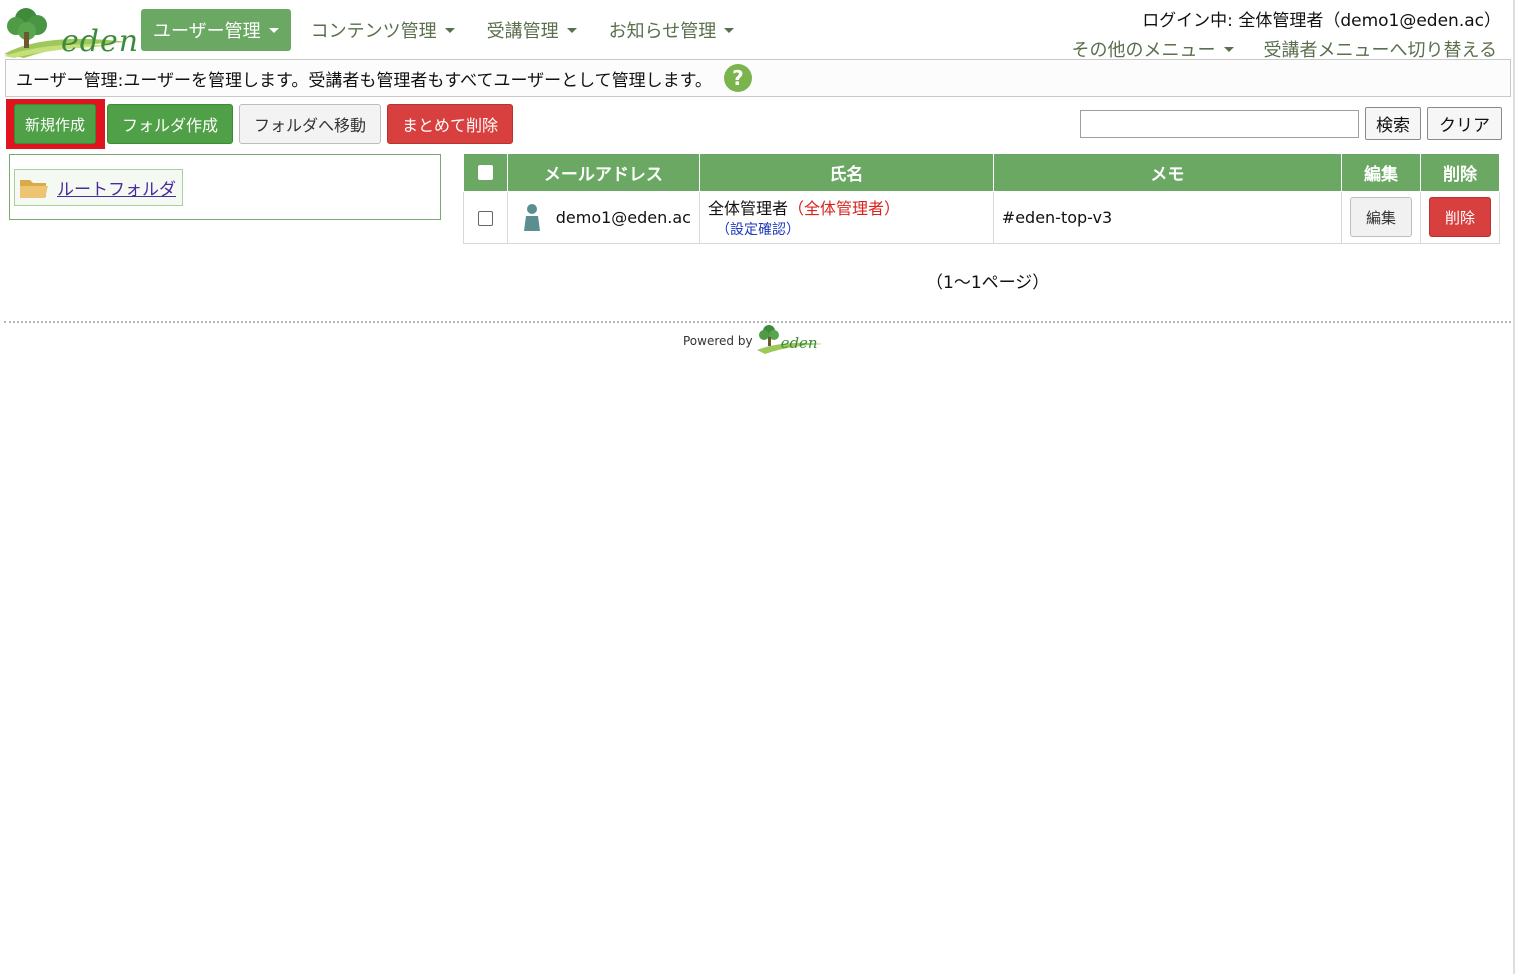  I want to click on select-all-header, so click(485, 173).